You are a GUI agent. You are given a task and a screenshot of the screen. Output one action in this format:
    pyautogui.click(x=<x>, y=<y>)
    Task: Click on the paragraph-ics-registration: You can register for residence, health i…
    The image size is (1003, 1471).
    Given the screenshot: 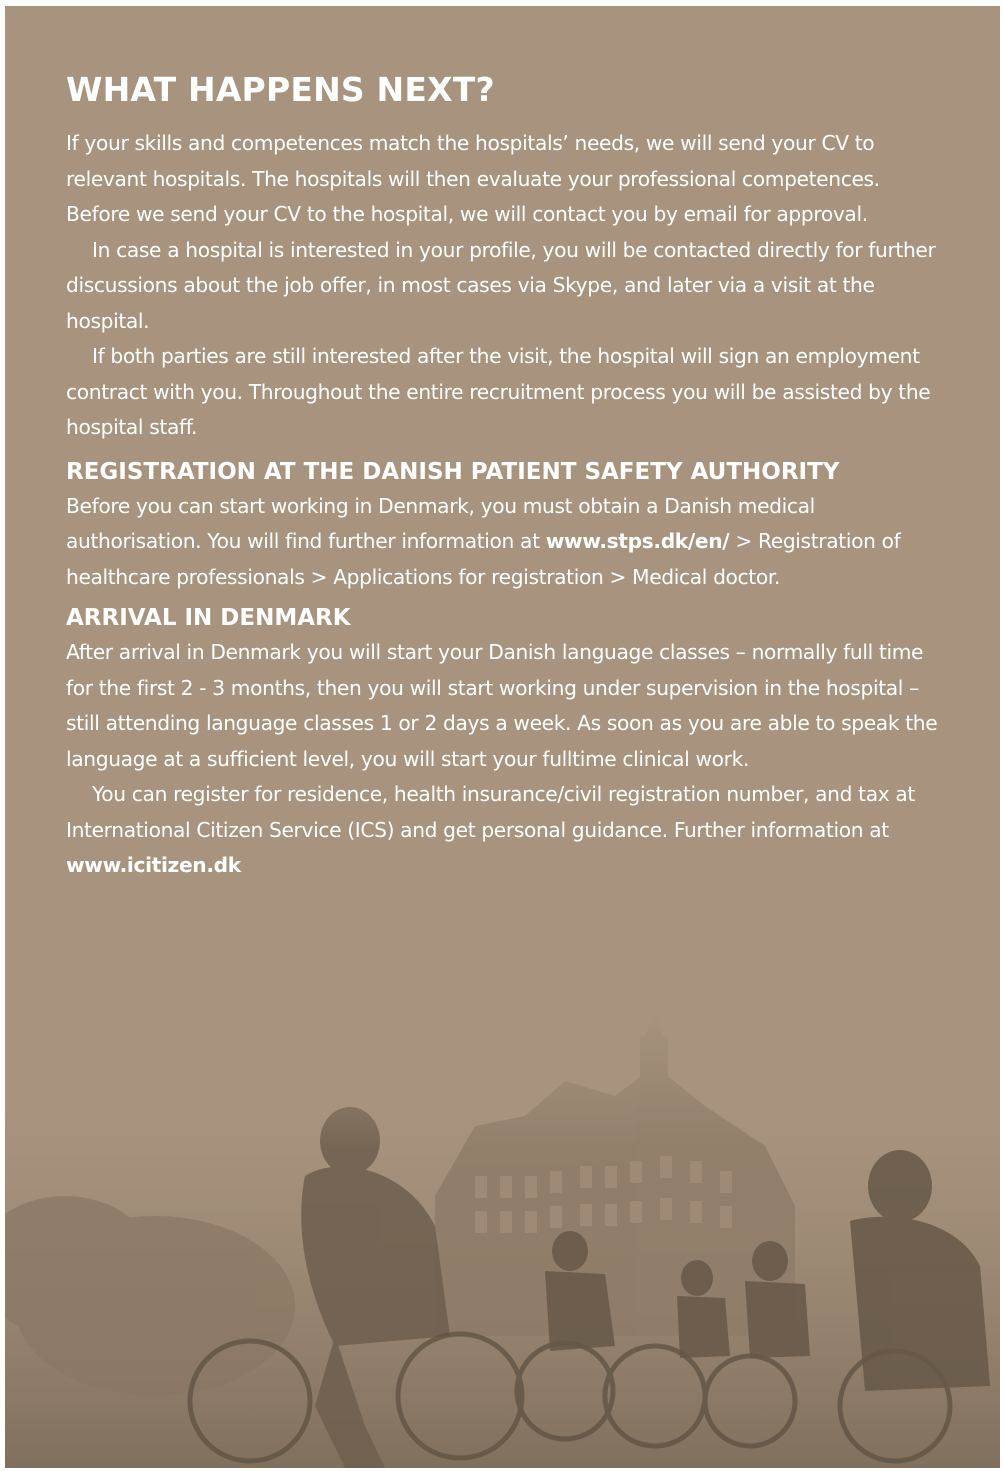 What is the action you would take?
    pyautogui.click(x=506, y=830)
    